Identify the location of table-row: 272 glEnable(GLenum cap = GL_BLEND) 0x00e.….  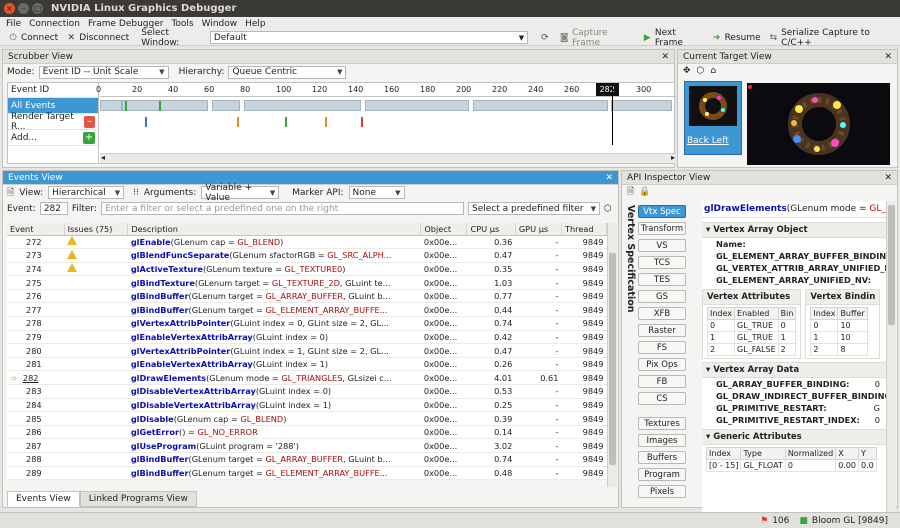
(307, 242).